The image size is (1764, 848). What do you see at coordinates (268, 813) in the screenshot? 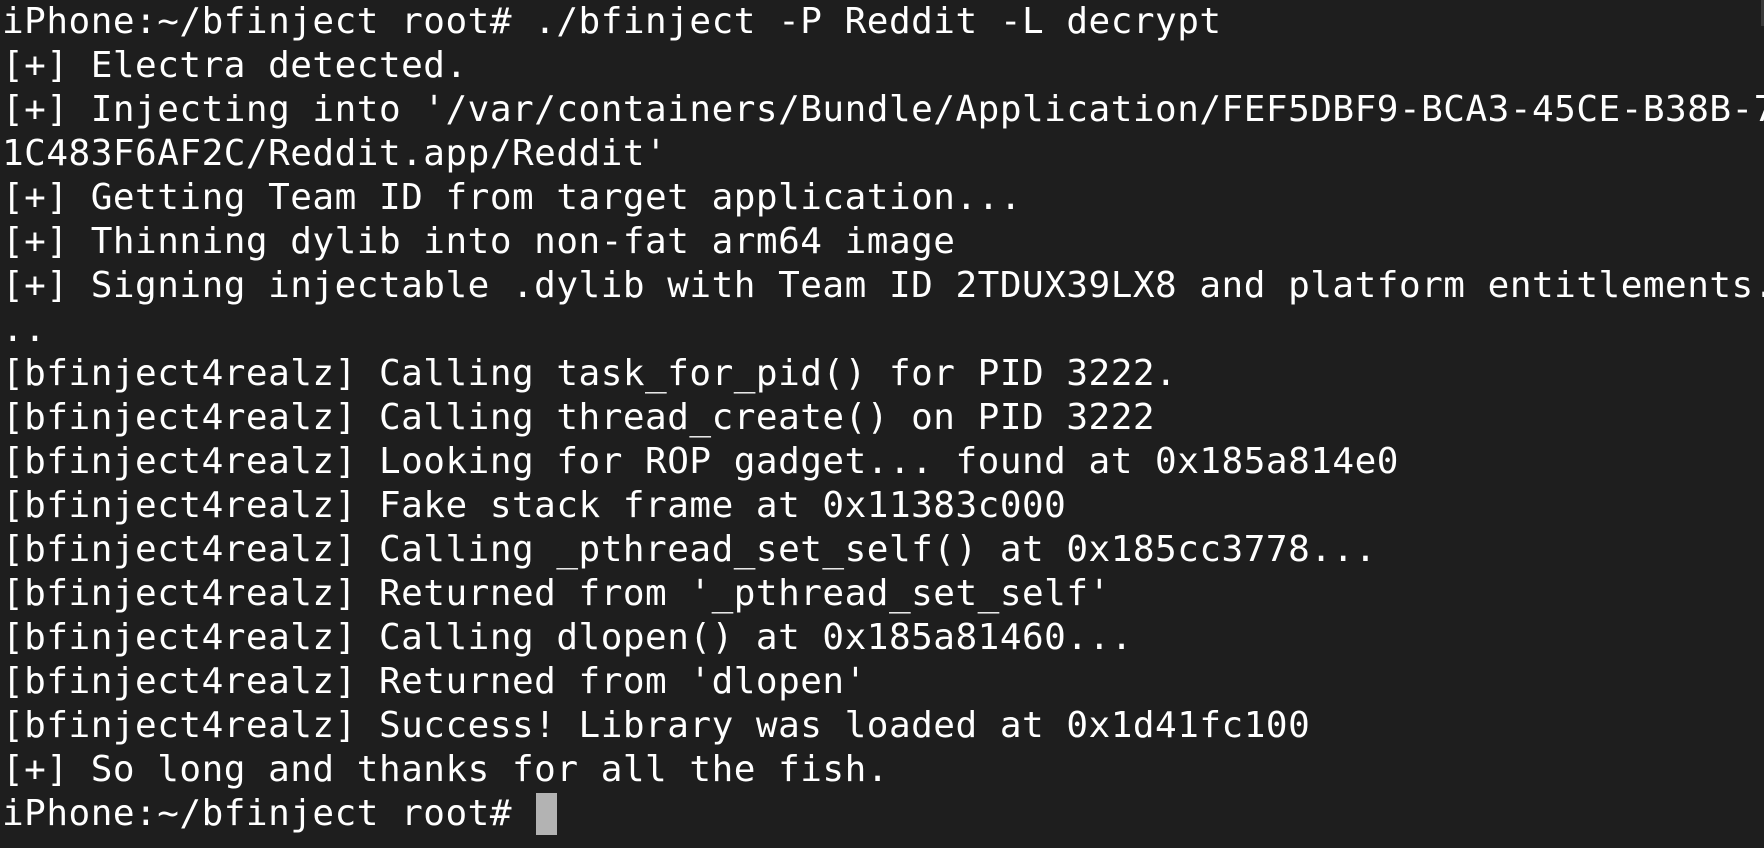
I see `shell-prompt: iPhone:~/bfinject root#` at bounding box center [268, 813].